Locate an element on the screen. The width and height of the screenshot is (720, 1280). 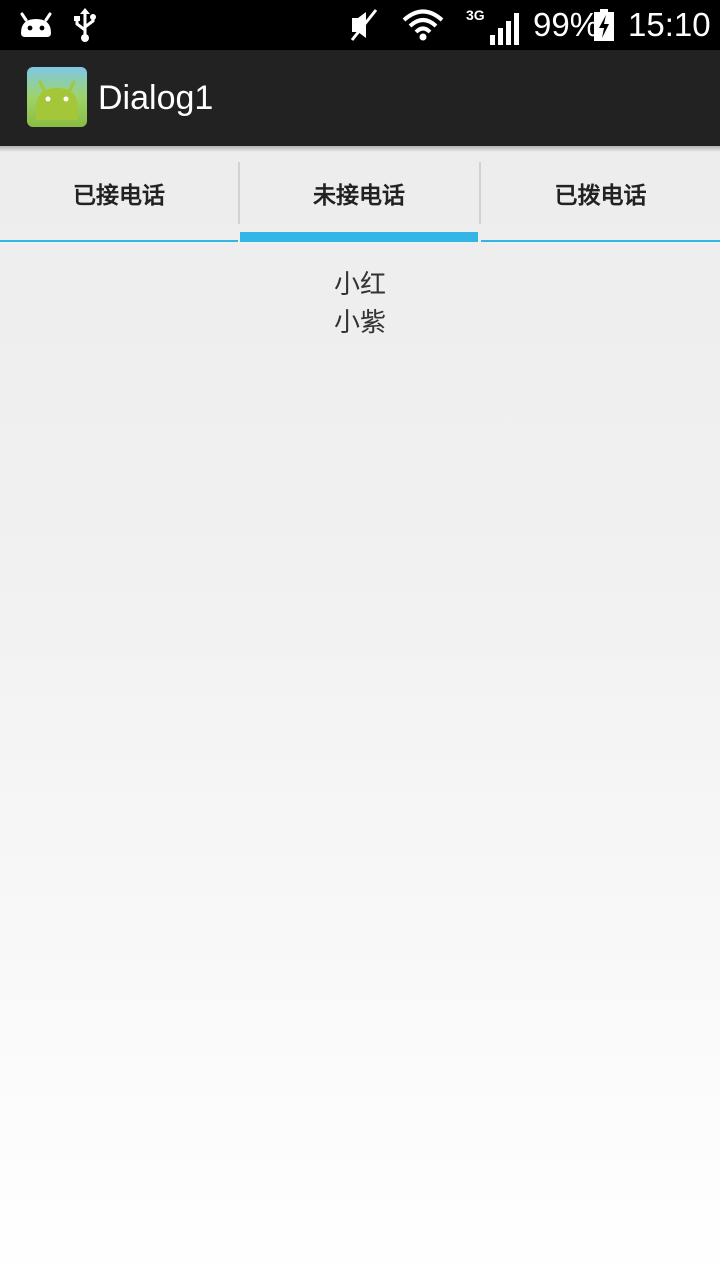
action-bar: Dialog1 is located at coordinates (360, 101).